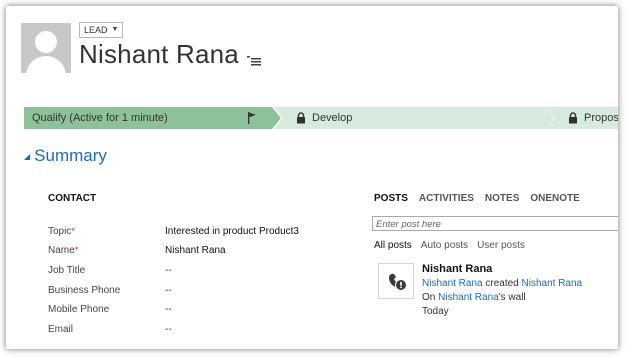 The image size is (628, 359). What do you see at coordinates (457, 269) in the screenshot?
I see `post-author: Nishant Rana` at bounding box center [457, 269].